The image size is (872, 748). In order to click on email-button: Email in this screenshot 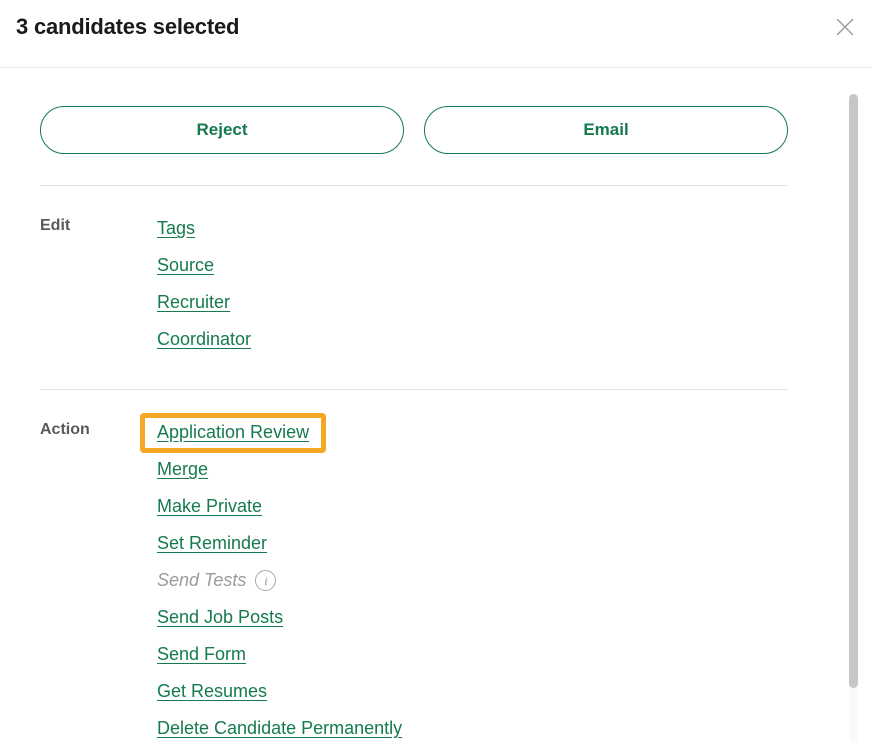, I will do `click(606, 130)`.